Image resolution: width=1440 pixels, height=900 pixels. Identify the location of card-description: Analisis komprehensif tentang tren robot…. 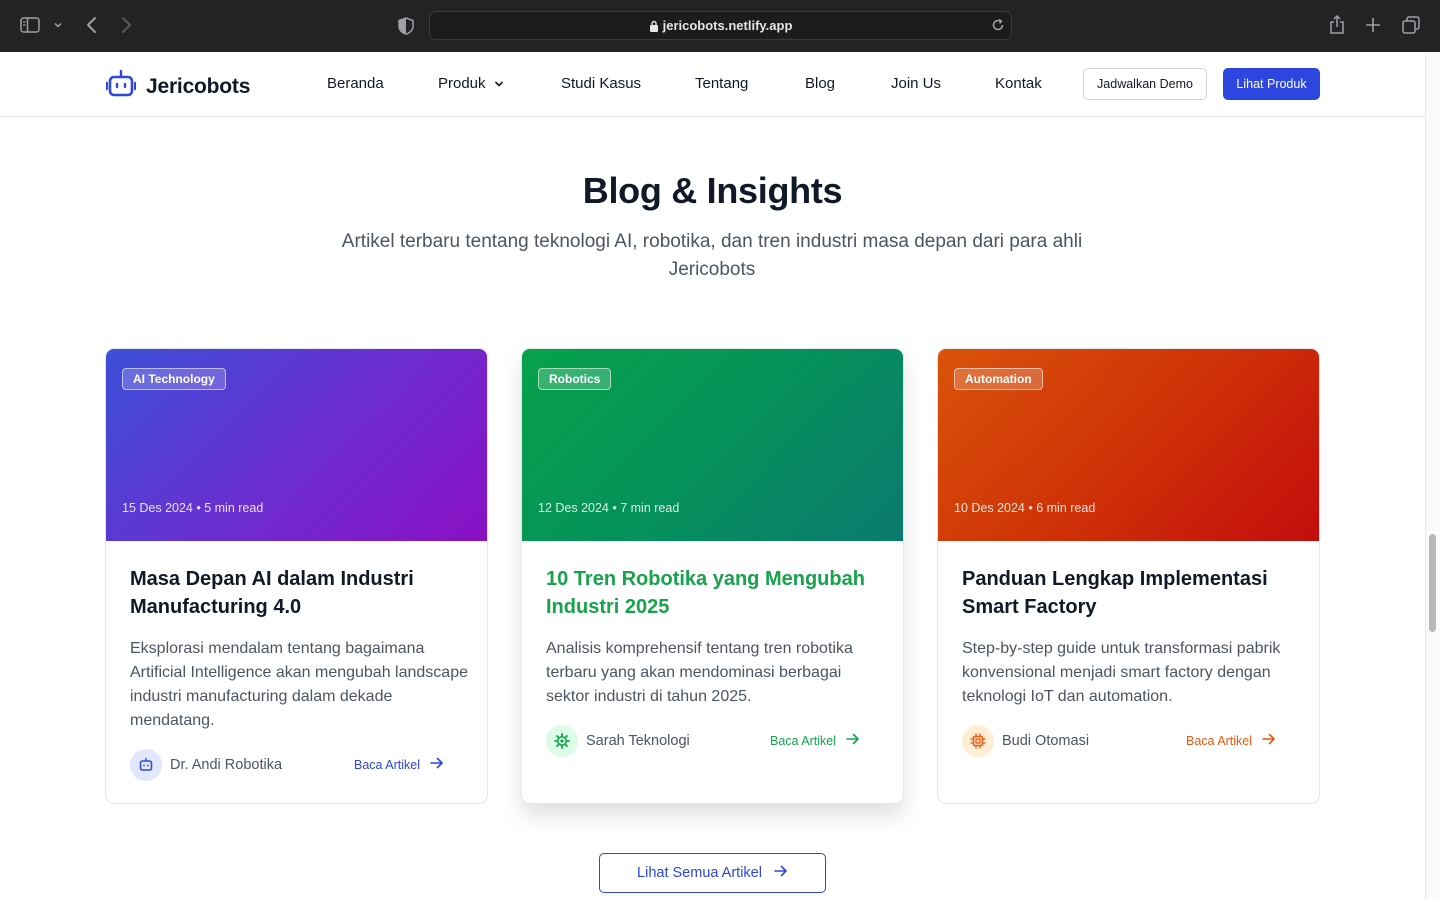
(699, 672).